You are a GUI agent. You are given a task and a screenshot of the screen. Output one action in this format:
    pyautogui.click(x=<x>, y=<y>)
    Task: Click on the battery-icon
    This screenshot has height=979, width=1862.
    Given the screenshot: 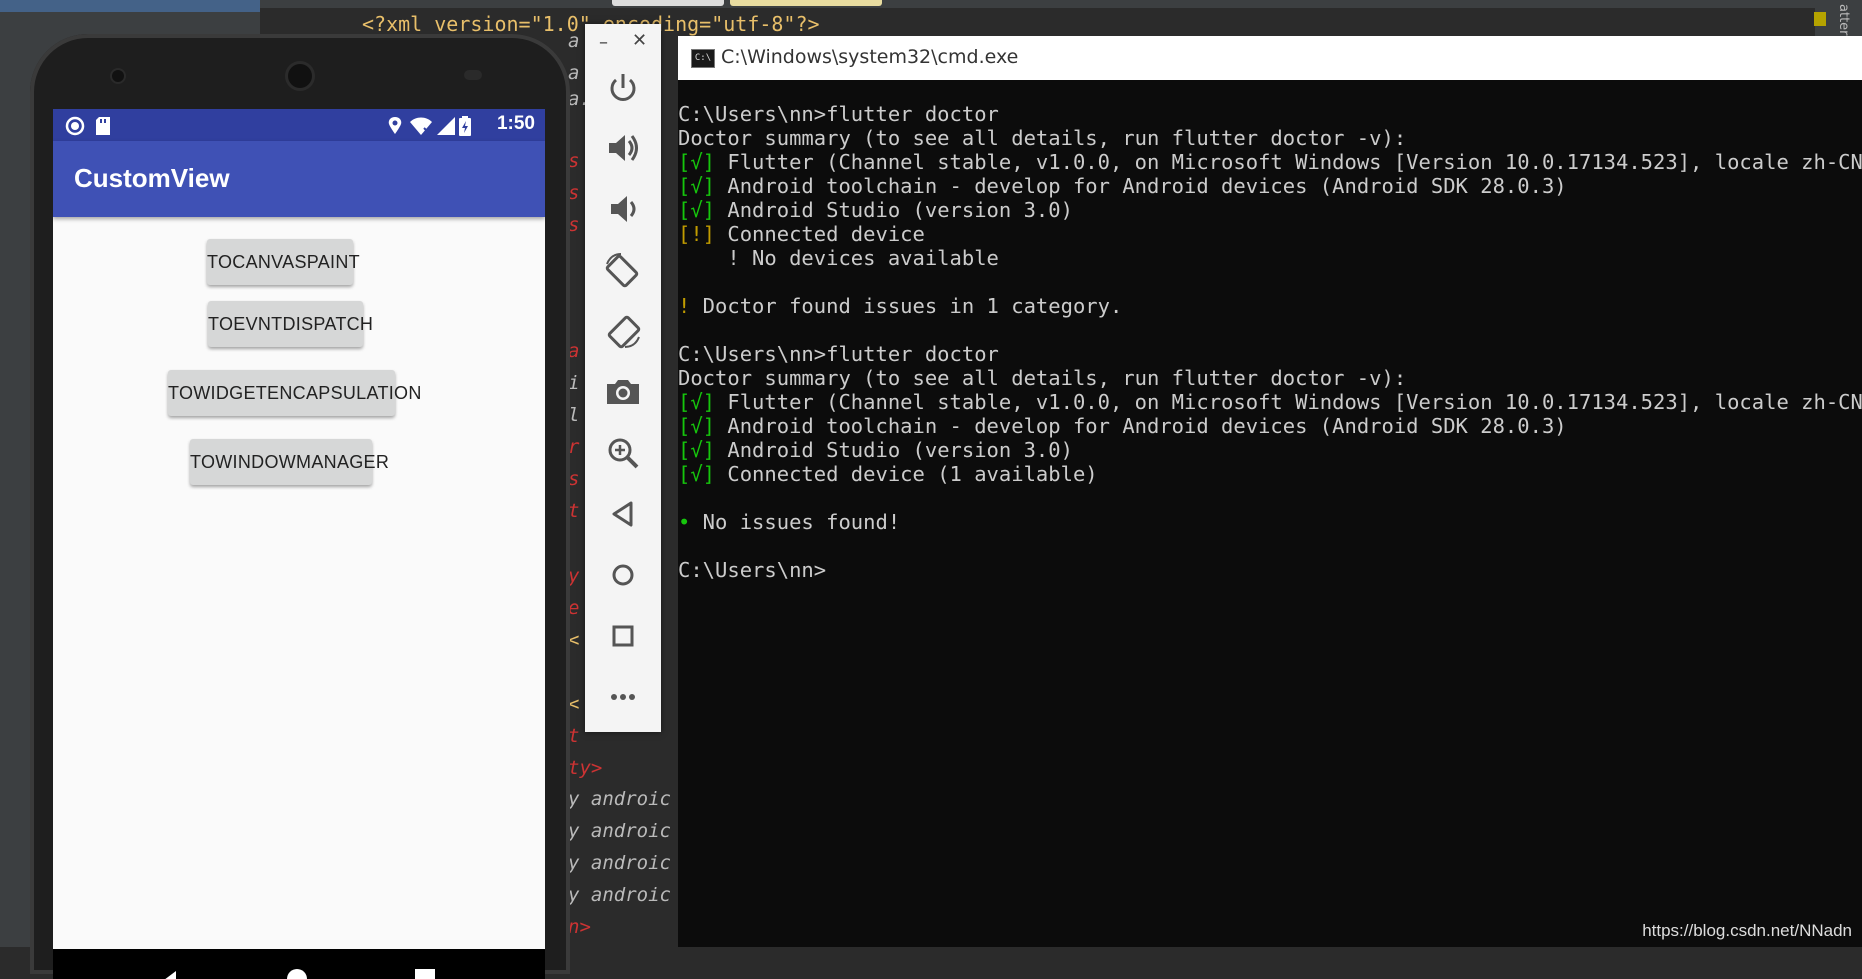 What is the action you would take?
    pyautogui.click(x=465, y=126)
    